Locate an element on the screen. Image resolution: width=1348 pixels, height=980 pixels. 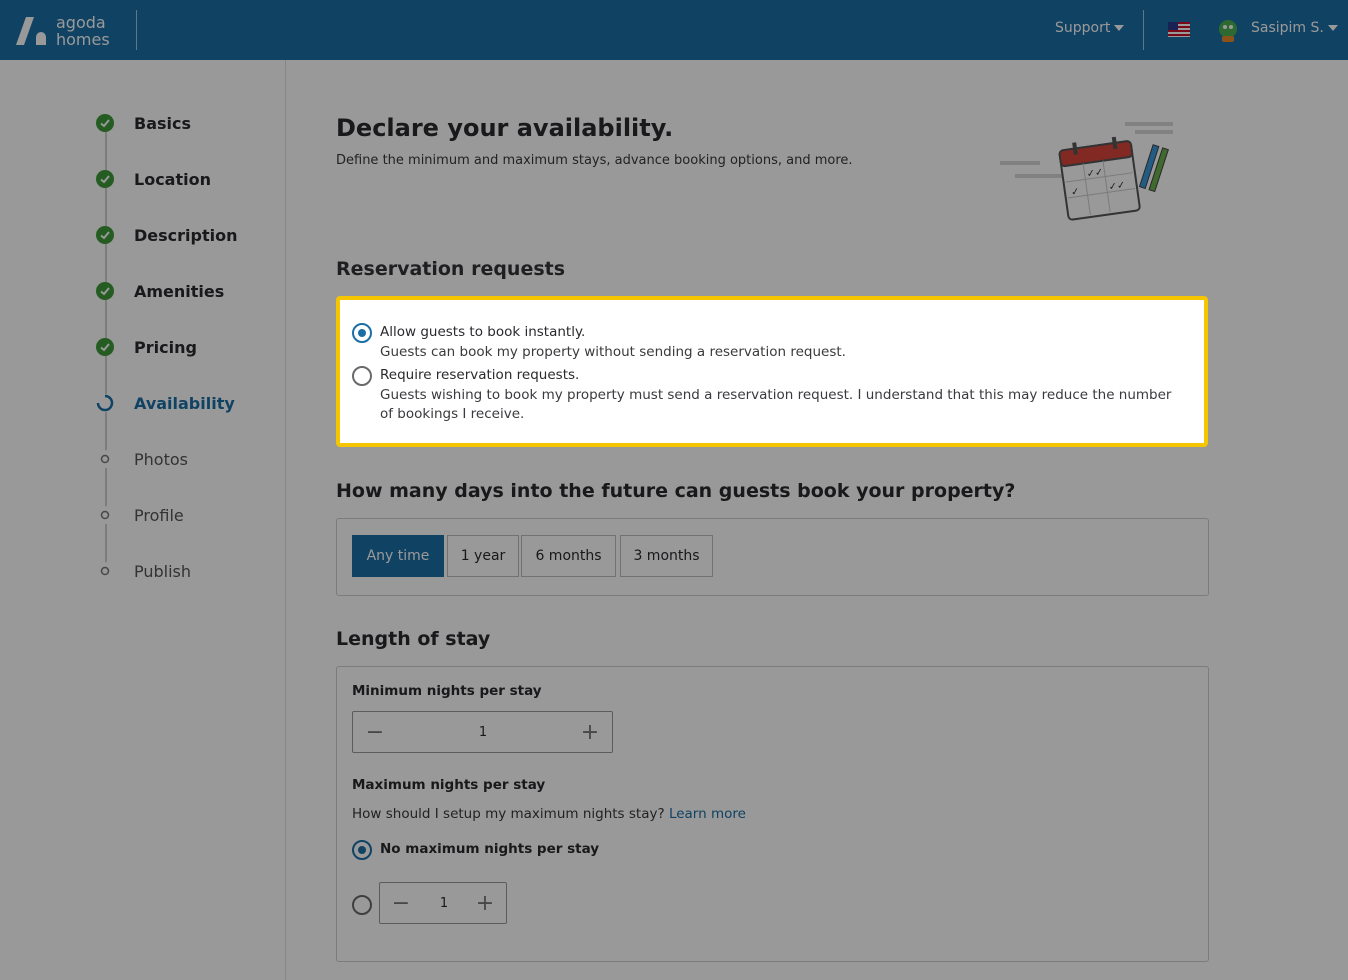
learn-more-link: Learn more is located at coordinates (707, 814).